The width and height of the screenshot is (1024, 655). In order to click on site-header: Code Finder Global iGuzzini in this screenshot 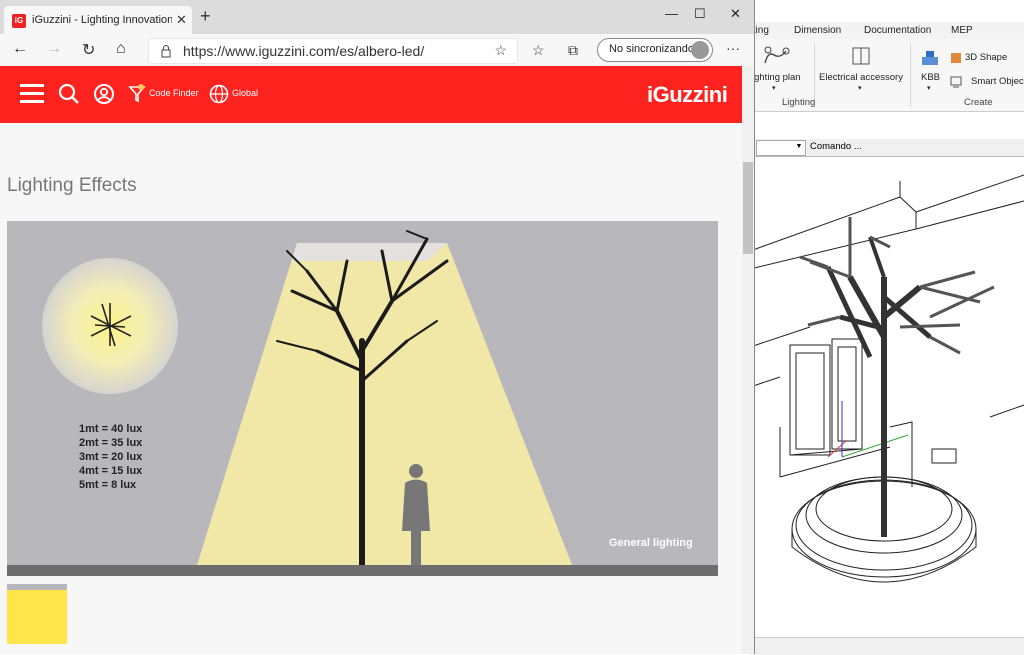, I will do `click(371, 94)`.